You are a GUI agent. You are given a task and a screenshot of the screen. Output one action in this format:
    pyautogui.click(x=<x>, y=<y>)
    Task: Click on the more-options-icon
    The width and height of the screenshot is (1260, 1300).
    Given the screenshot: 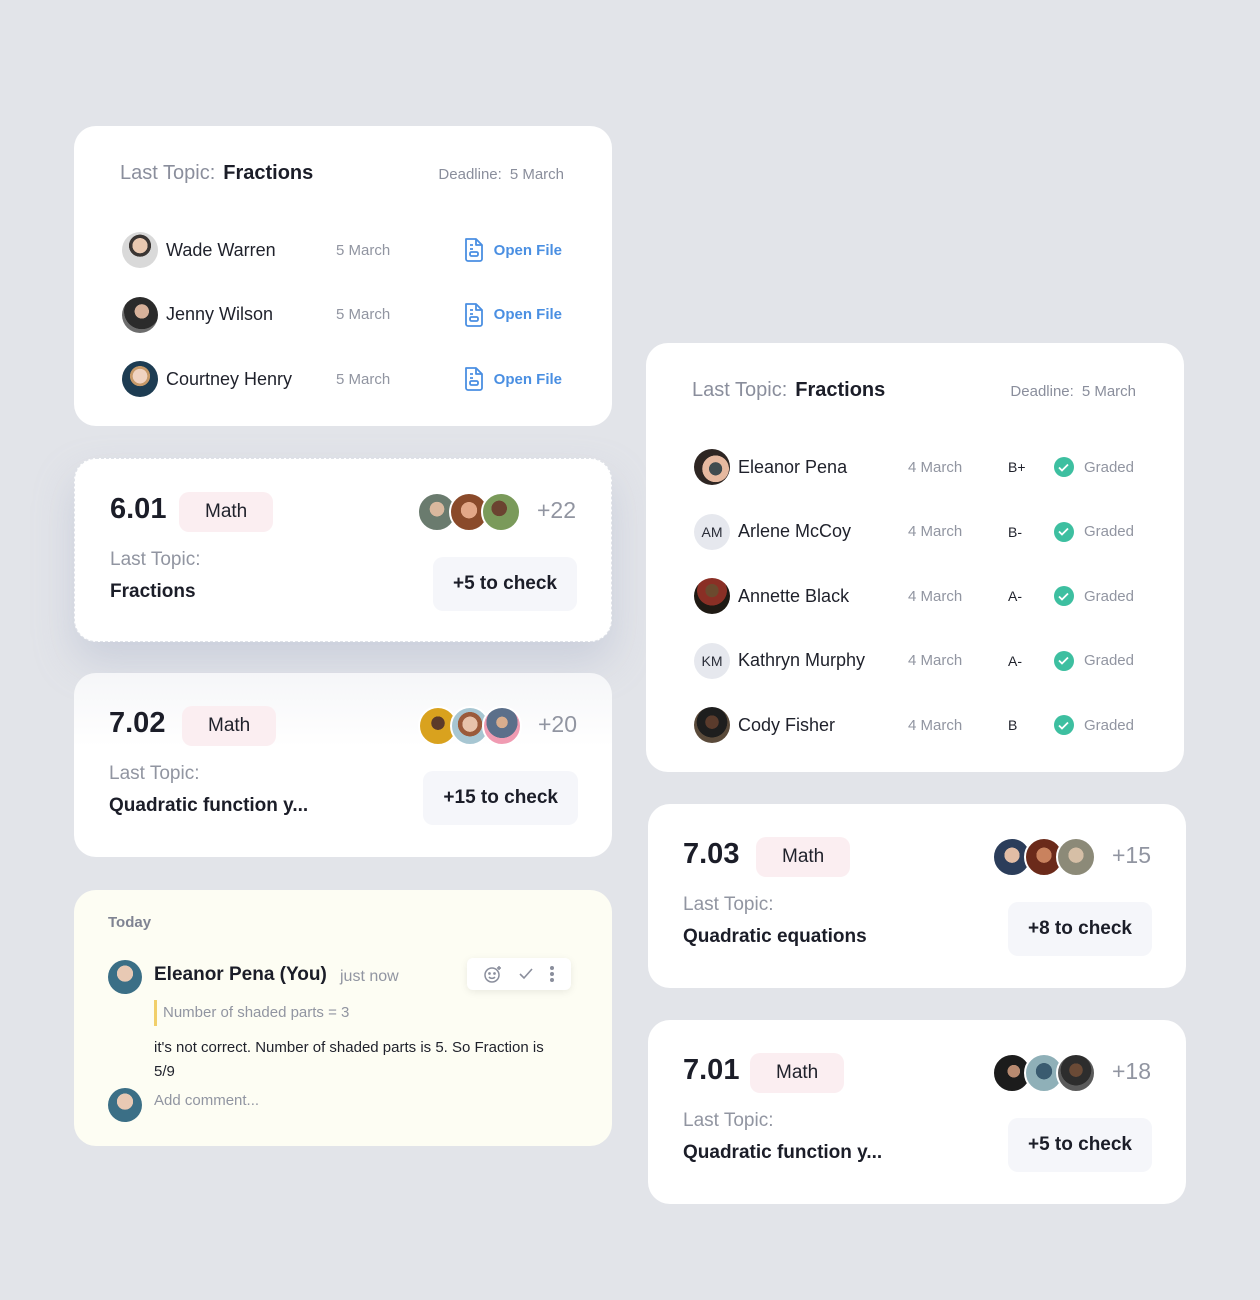 What is the action you would take?
    pyautogui.click(x=552, y=974)
    